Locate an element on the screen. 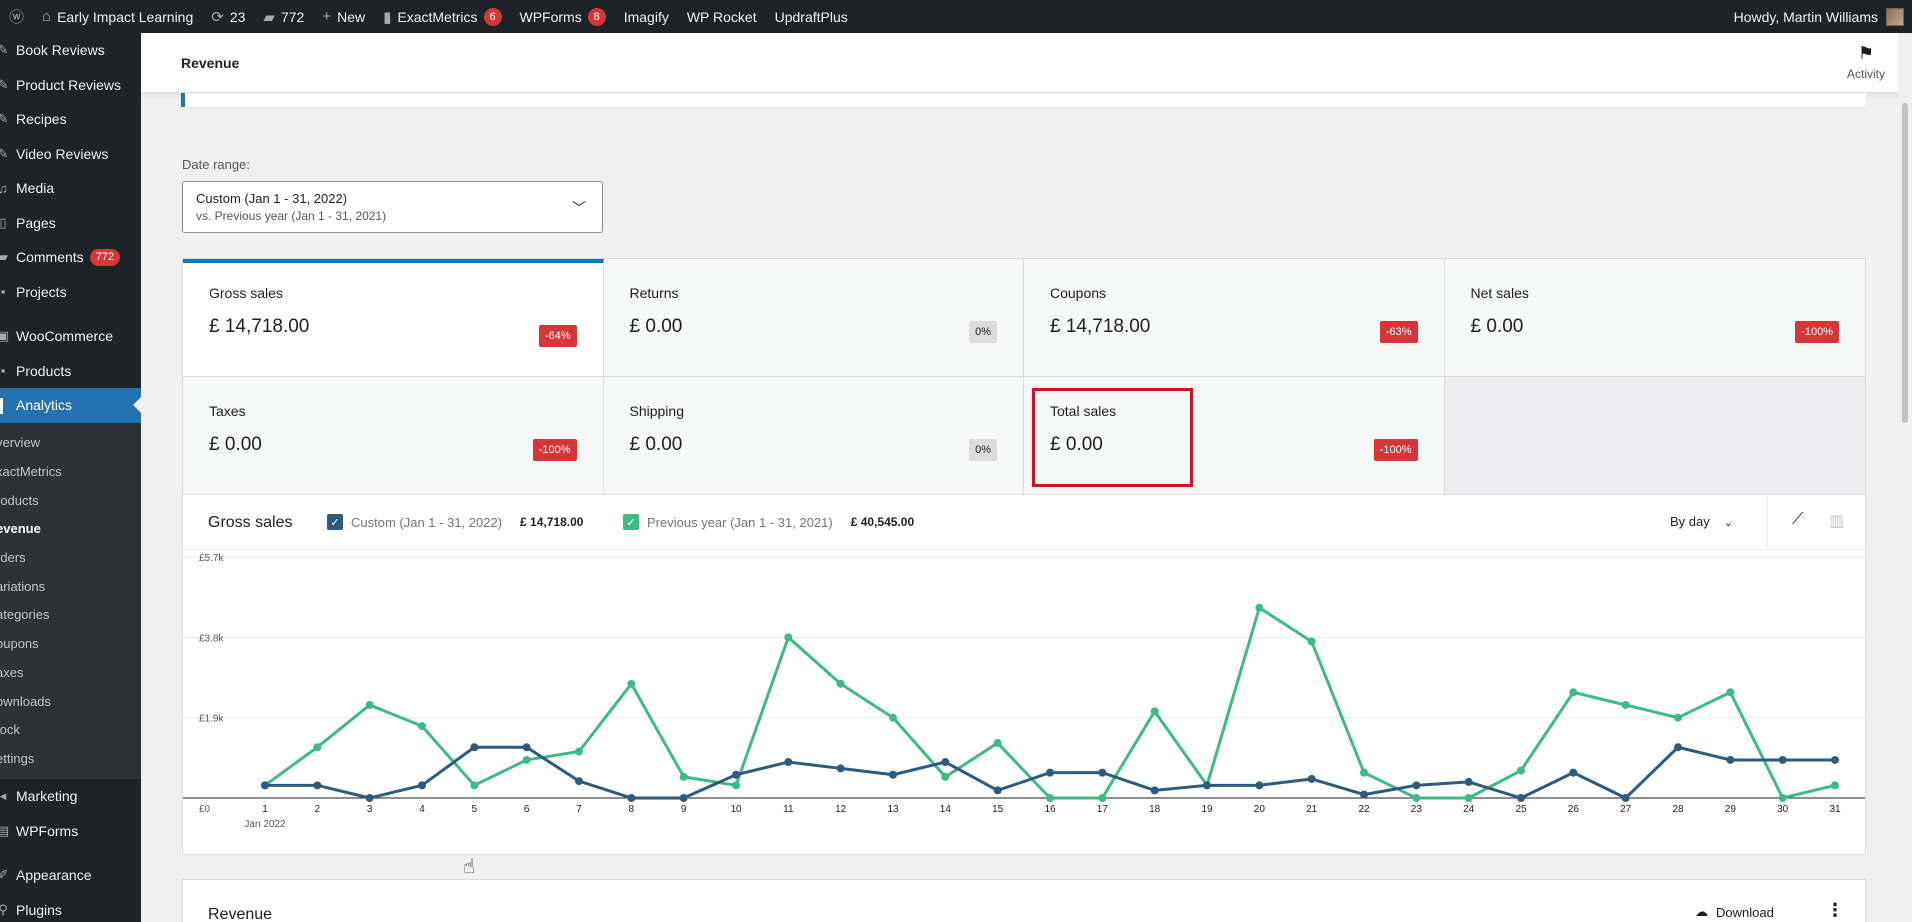 The width and height of the screenshot is (1912, 922). updraftplus-menu: UpdraftPlus is located at coordinates (811, 16).